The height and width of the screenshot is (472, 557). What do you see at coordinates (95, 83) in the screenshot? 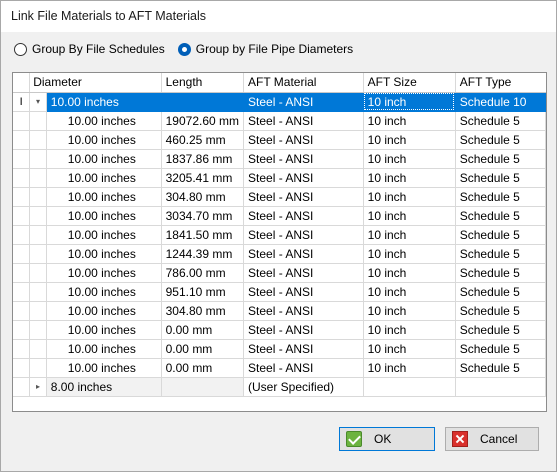
I see `column-header-diameter: Diameter` at bounding box center [95, 83].